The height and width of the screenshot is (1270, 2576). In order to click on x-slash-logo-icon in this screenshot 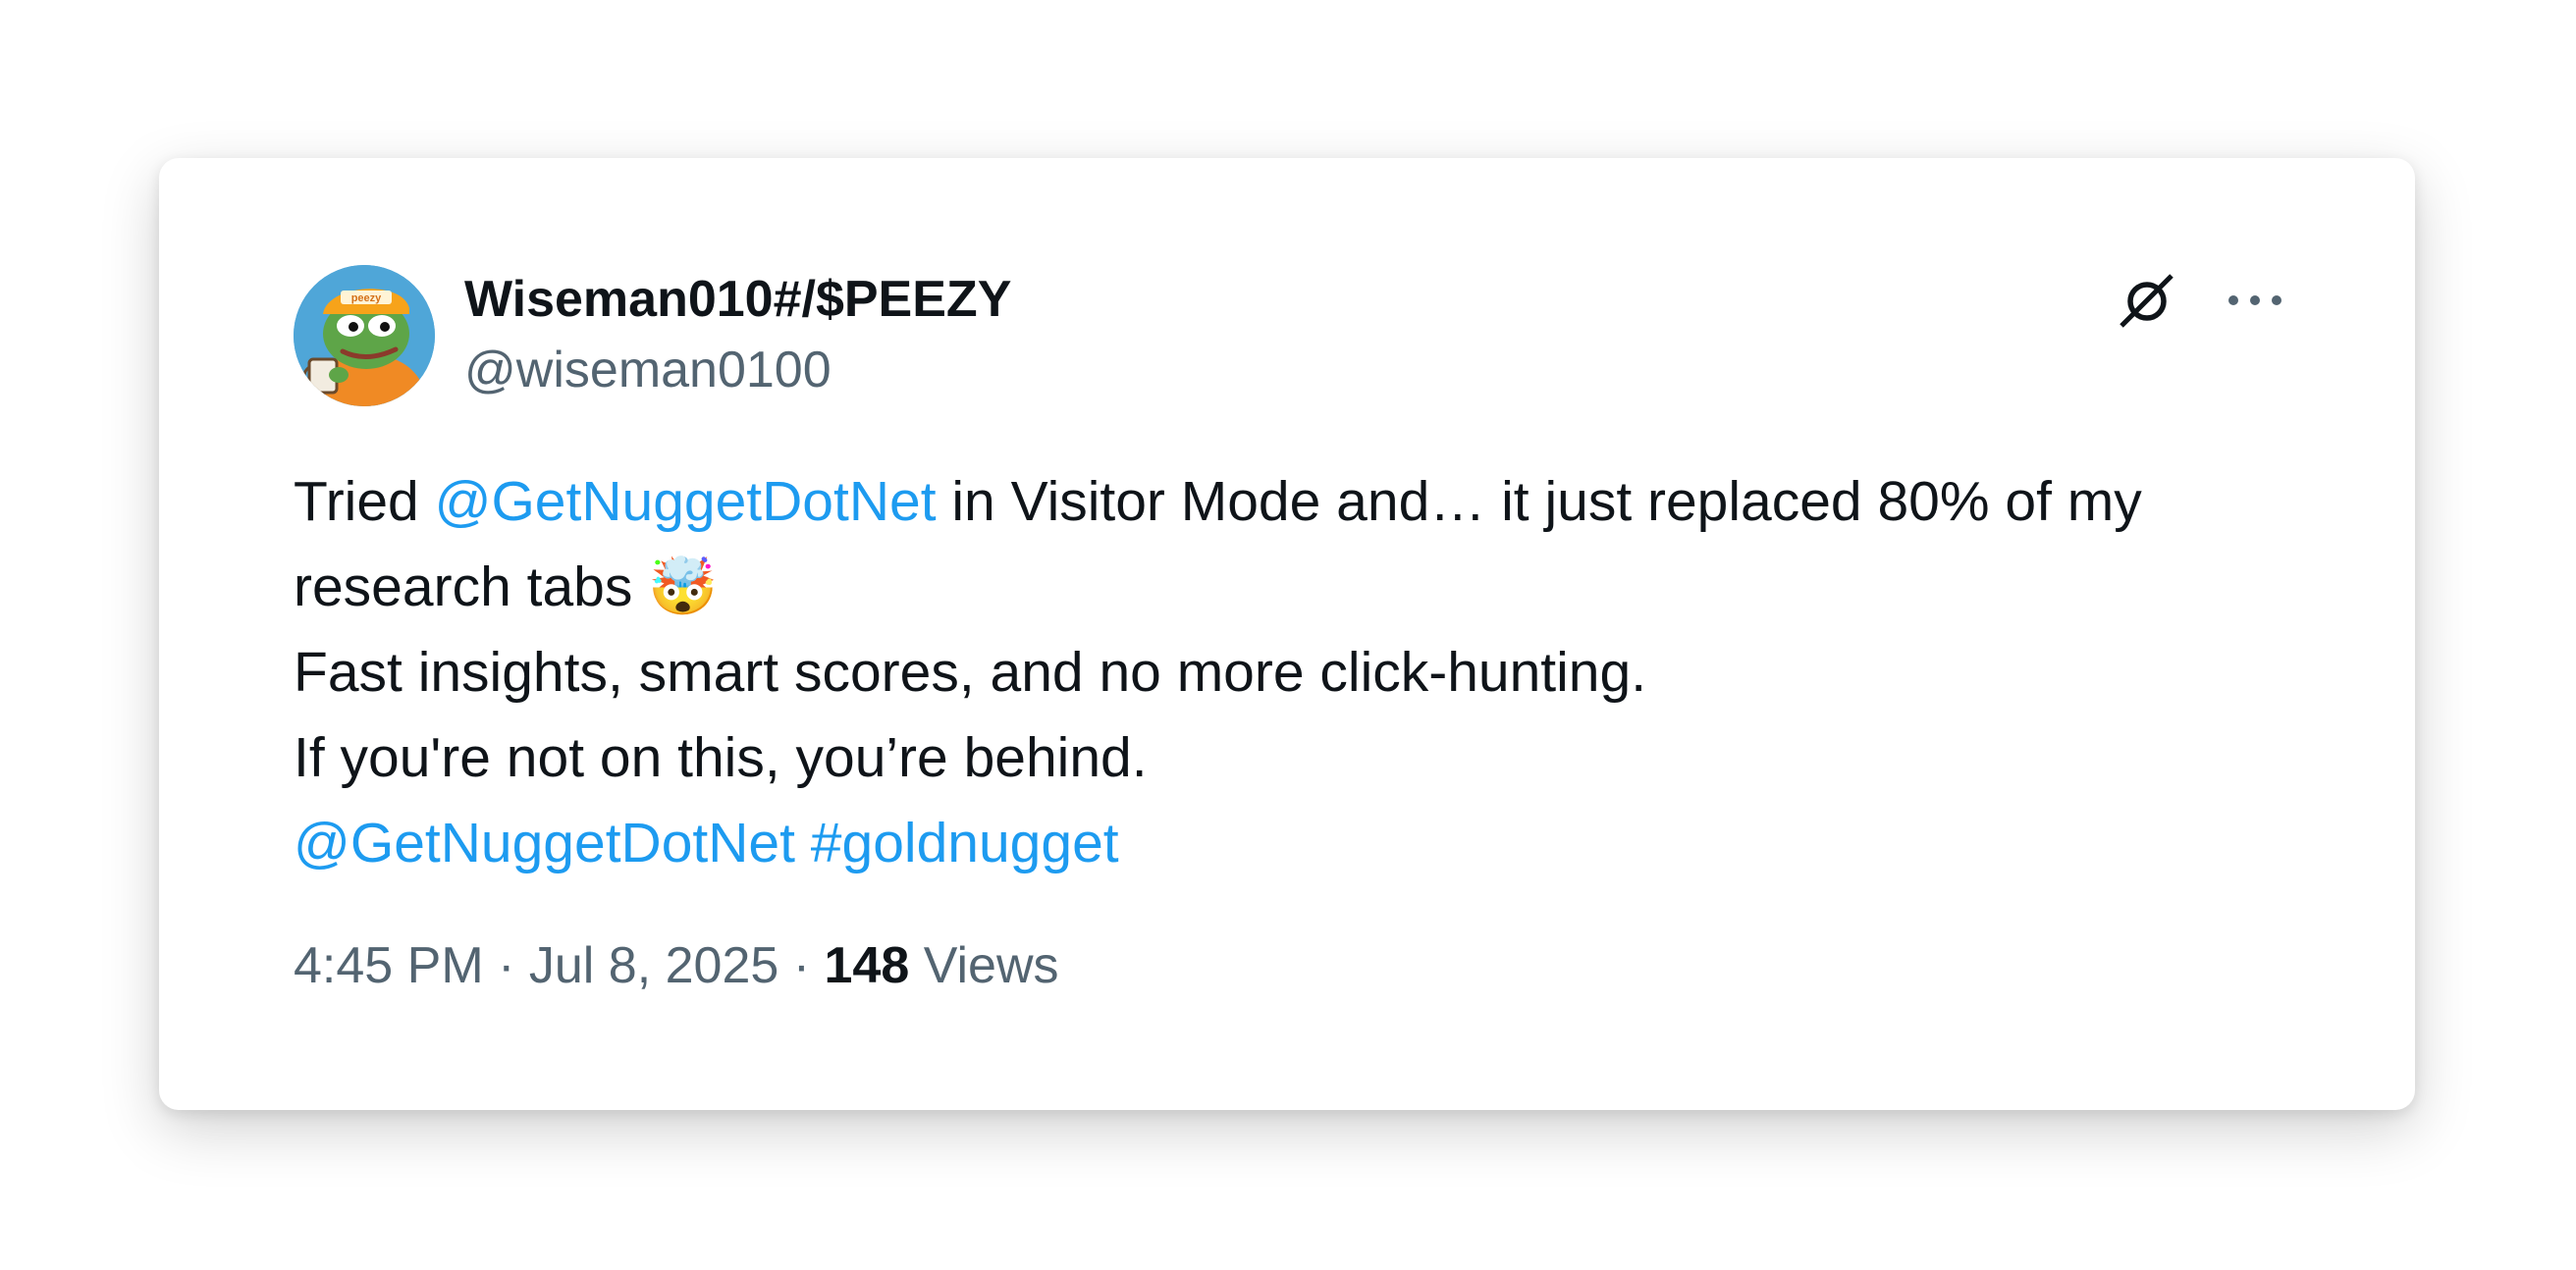, I will do `click(2147, 300)`.